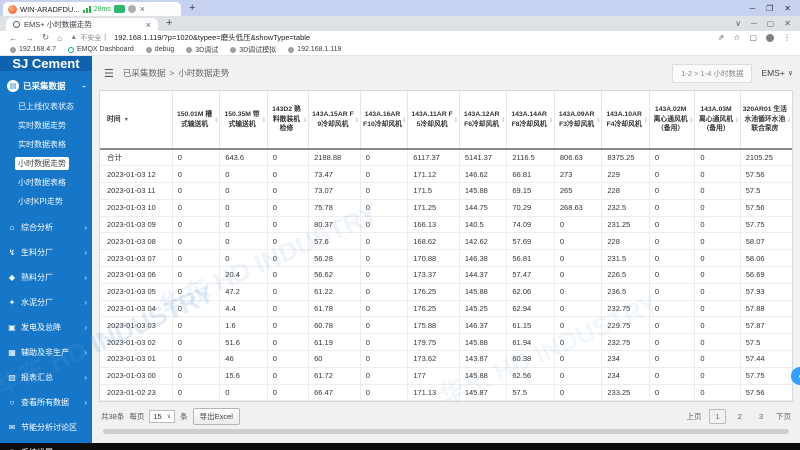 Image resolution: width=800 pixels, height=450 pixels. Describe the element at coordinates (12, 302) in the screenshot. I see `cement-icon: ✦` at that location.